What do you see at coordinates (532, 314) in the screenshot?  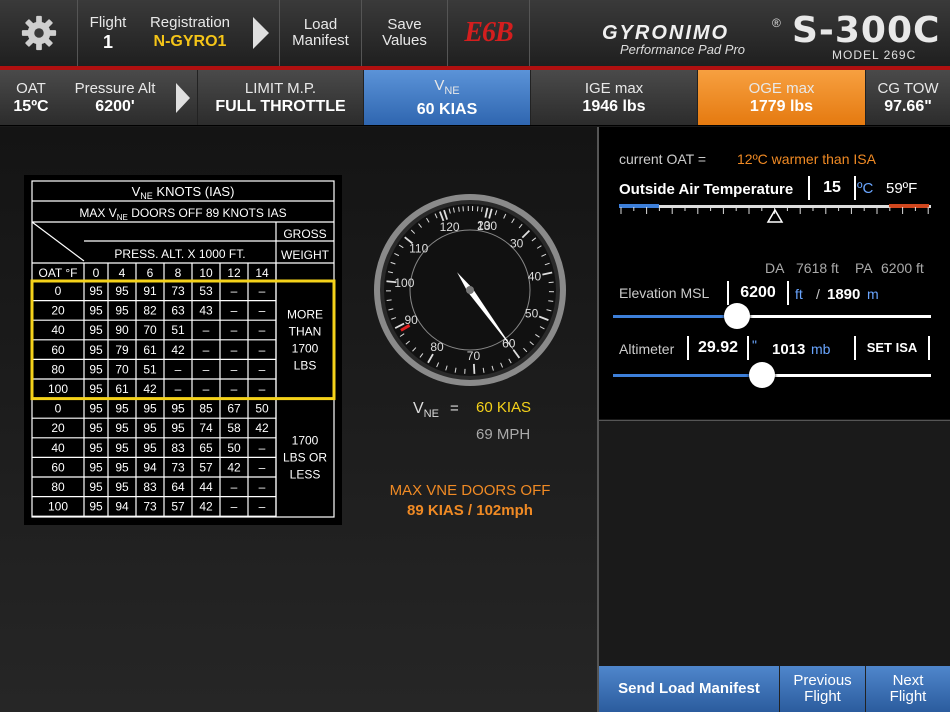 I see `gauge-scale-label: 50` at bounding box center [532, 314].